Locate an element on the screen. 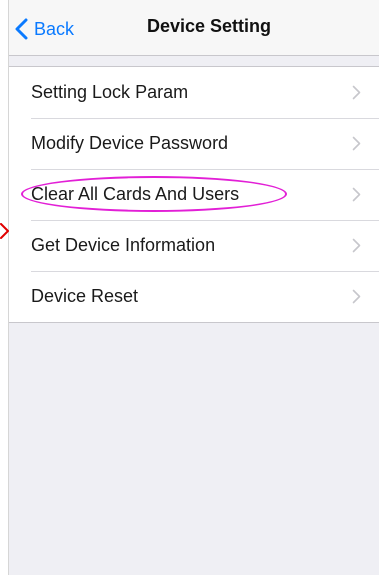 This screenshot has width=379, height=575. menu-item-label: Setting Lock Param is located at coordinates (110, 92).